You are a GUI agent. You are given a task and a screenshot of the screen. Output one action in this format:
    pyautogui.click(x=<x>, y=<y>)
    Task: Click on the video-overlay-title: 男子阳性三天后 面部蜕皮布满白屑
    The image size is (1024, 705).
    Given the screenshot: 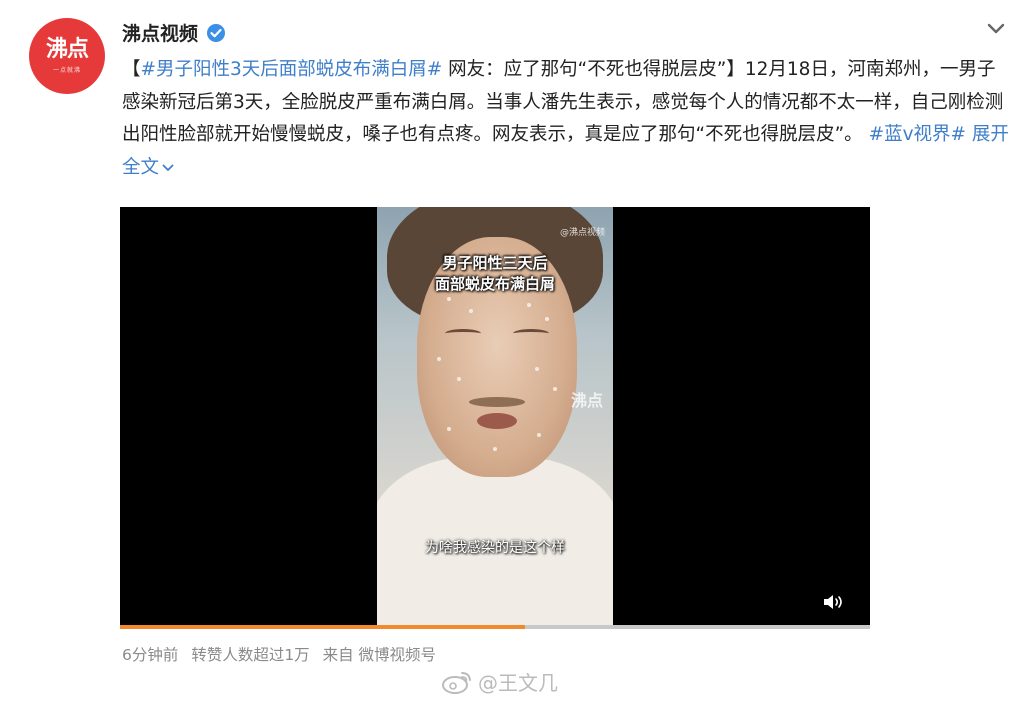 What is the action you would take?
    pyautogui.click(x=495, y=274)
    